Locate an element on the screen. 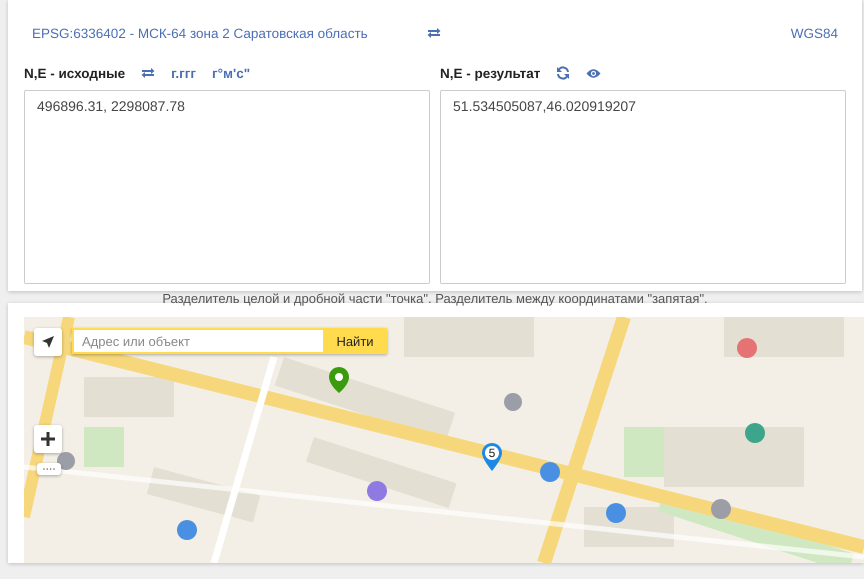 The width and height of the screenshot is (864, 579). plus-icon is located at coordinates (48, 439).